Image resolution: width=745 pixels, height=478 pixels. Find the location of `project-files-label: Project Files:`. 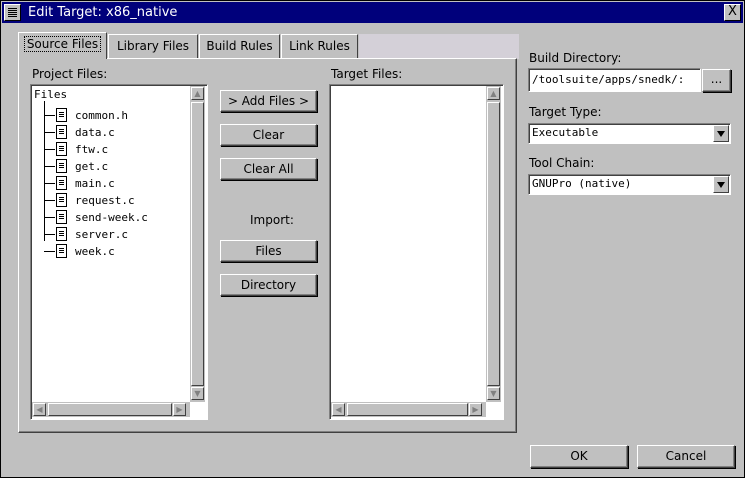

project-files-label: Project Files: is located at coordinates (70, 74).